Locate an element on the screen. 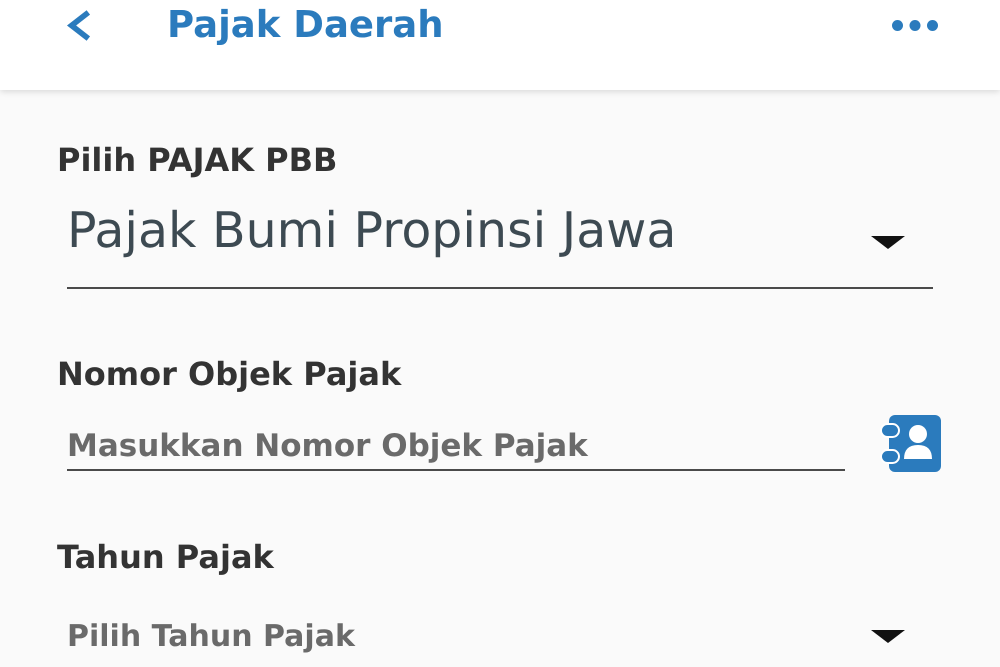 The width and height of the screenshot is (1000, 667). back-icon is located at coordinates (79, 25).